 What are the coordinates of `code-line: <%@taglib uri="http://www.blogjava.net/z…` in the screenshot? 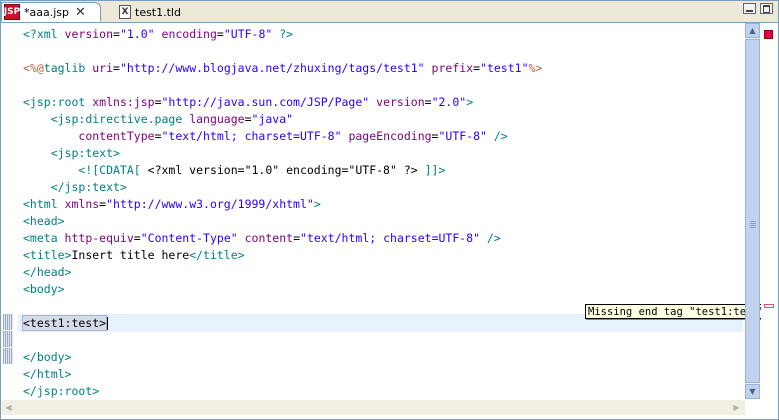 It's located at (282, 68).